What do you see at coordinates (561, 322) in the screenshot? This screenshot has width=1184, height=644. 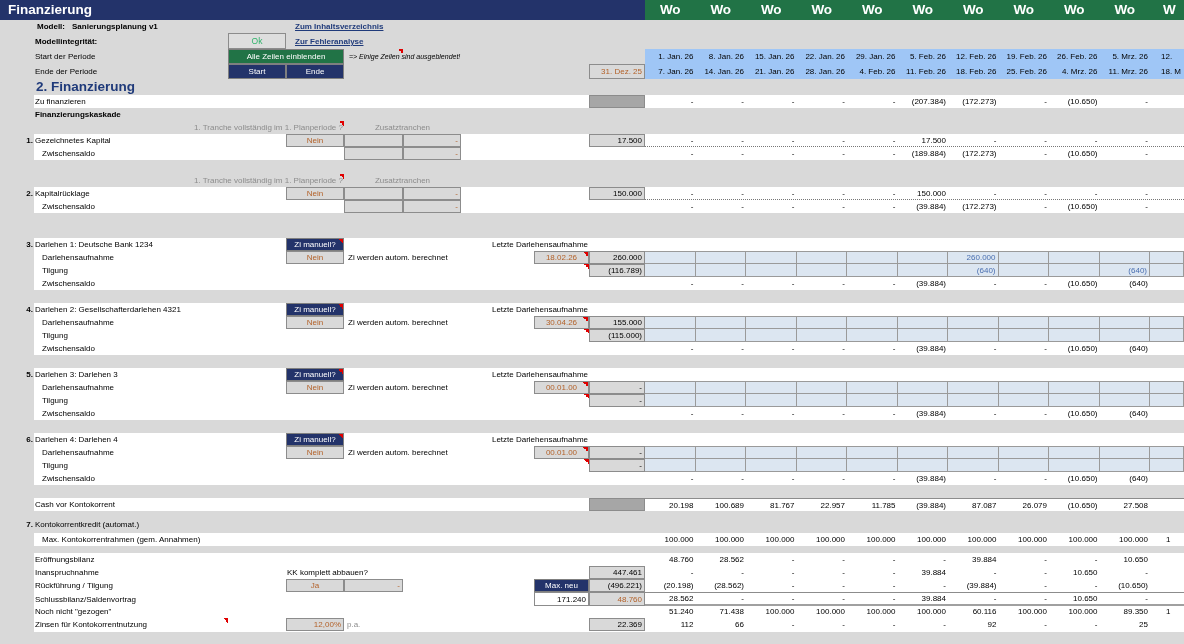 I see `date-input-cell: 30.04.26` at bounding box center [561, 322].